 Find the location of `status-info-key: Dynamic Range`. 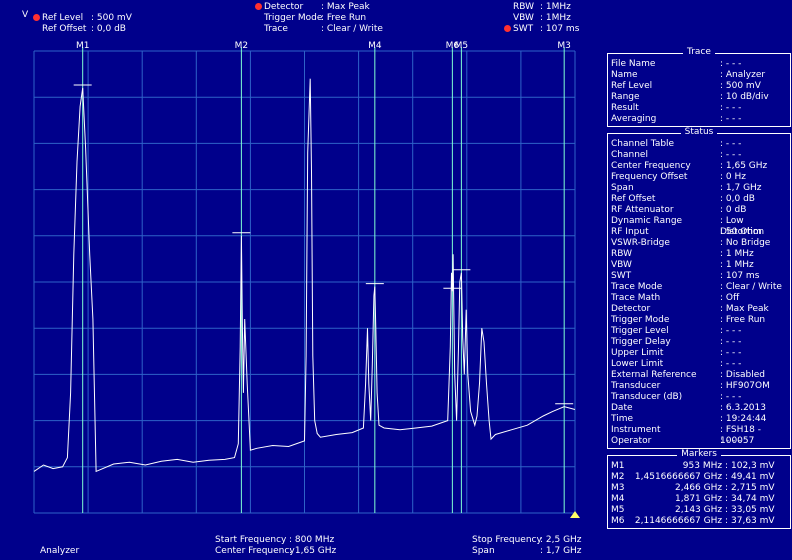

status-info-key: Dynamic Range is located at coordinates (647, 221).